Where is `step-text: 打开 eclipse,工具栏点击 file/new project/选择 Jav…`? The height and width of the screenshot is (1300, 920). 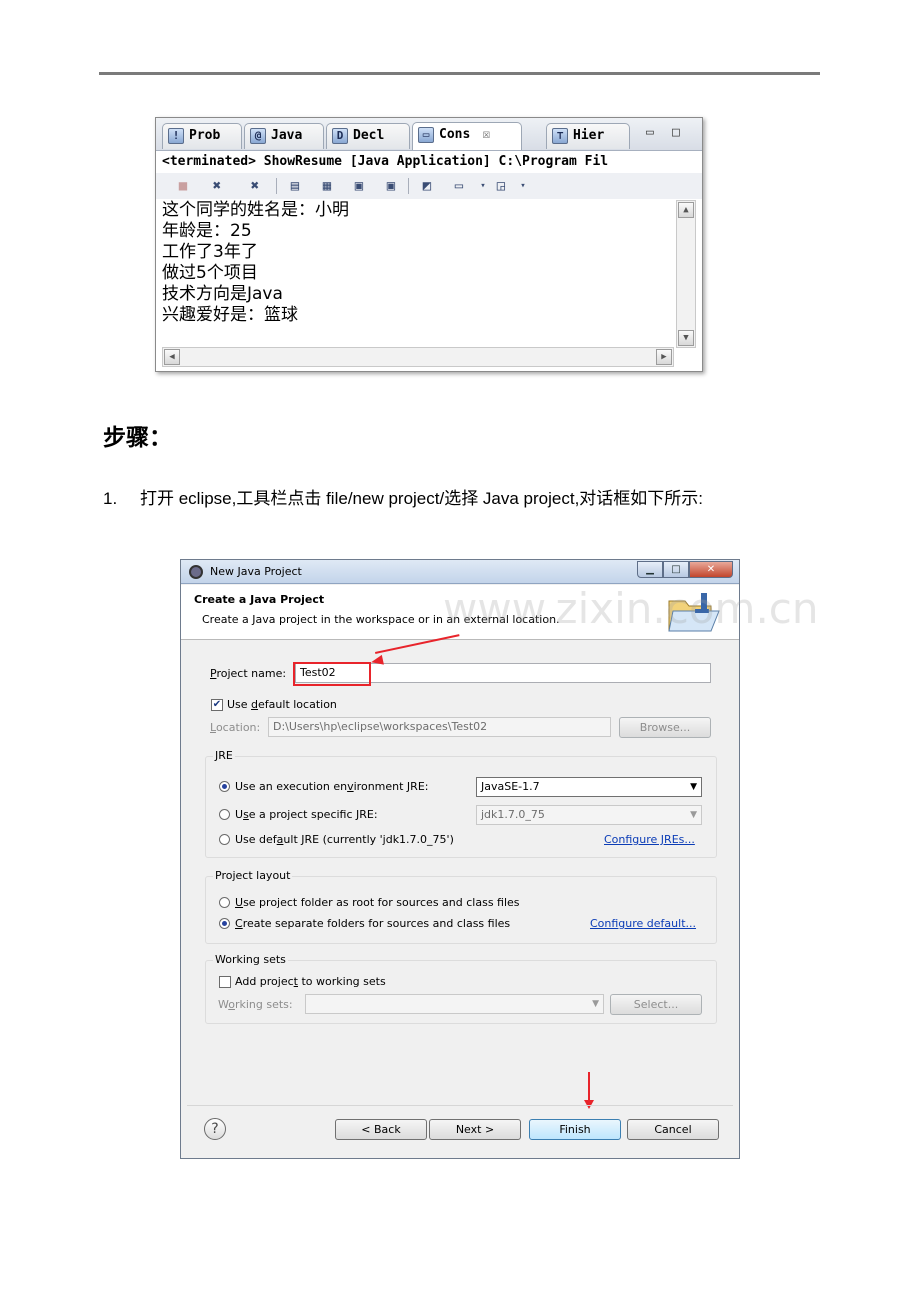 step-text: 打开 eclipse,工具栏点击 file/new project/选择 Jav… is located at coordinates (422, 498).